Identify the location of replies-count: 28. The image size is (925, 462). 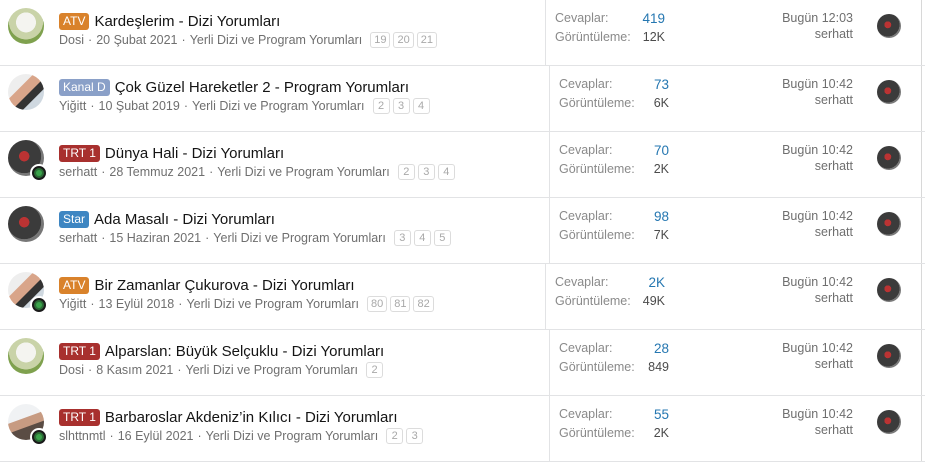
(661, 348).